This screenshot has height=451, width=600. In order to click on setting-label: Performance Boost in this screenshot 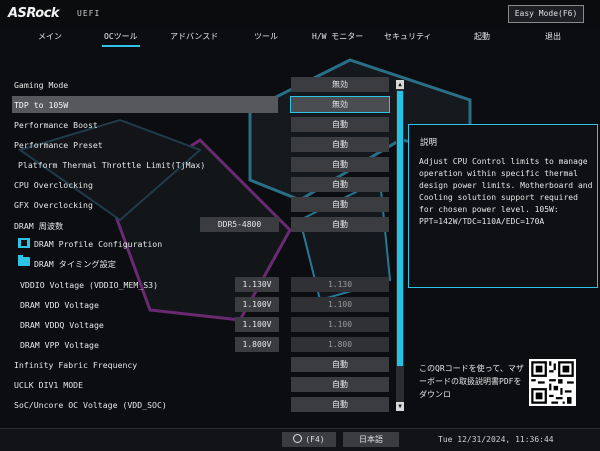, I will do `click(56, 125)`.